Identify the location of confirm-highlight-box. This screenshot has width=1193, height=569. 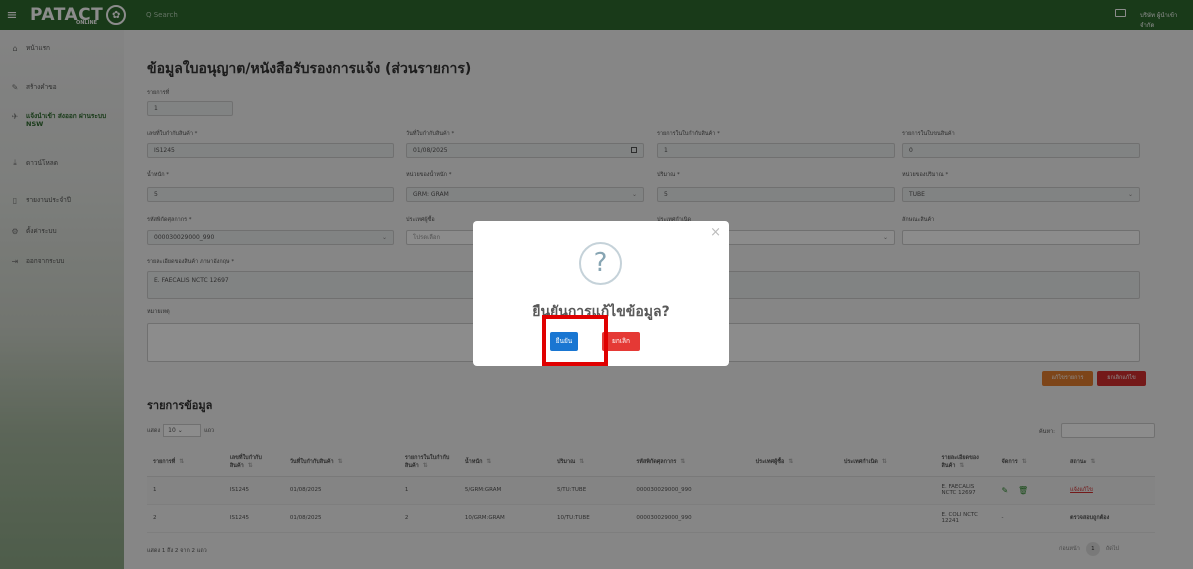
(575, 340).